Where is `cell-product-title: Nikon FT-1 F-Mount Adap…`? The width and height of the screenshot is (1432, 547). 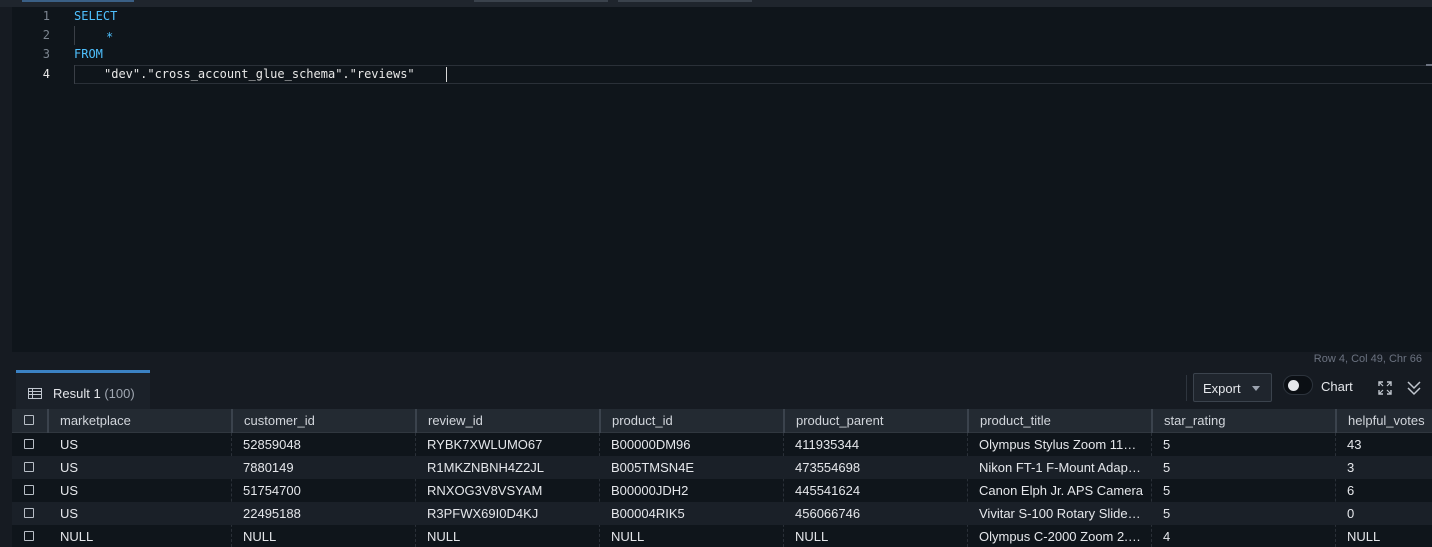 cell-product-title: Nikon FT-1 F-Mount Adap… is located at coordinates (1060, 467).